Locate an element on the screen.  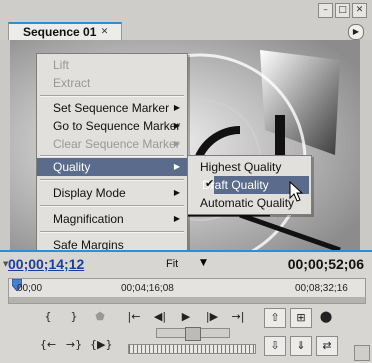
sequence-duration: 00;00;52;06 is located at coordinates (325, 264).